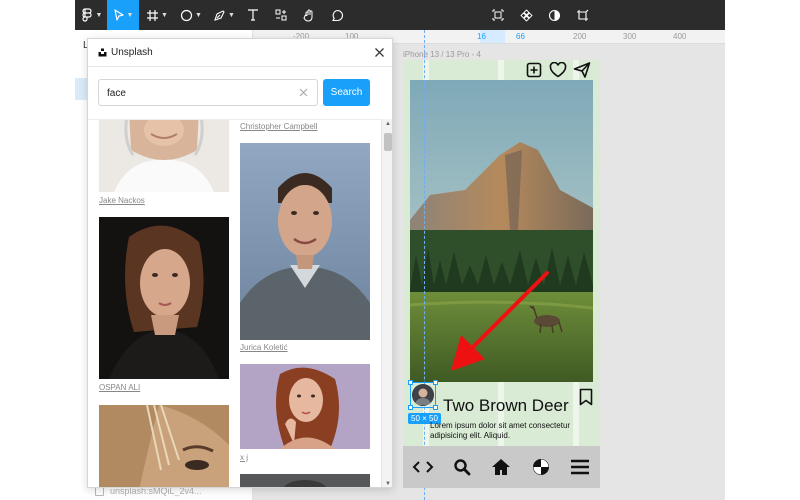  I want to click on crop-icon, so click(582, 15).